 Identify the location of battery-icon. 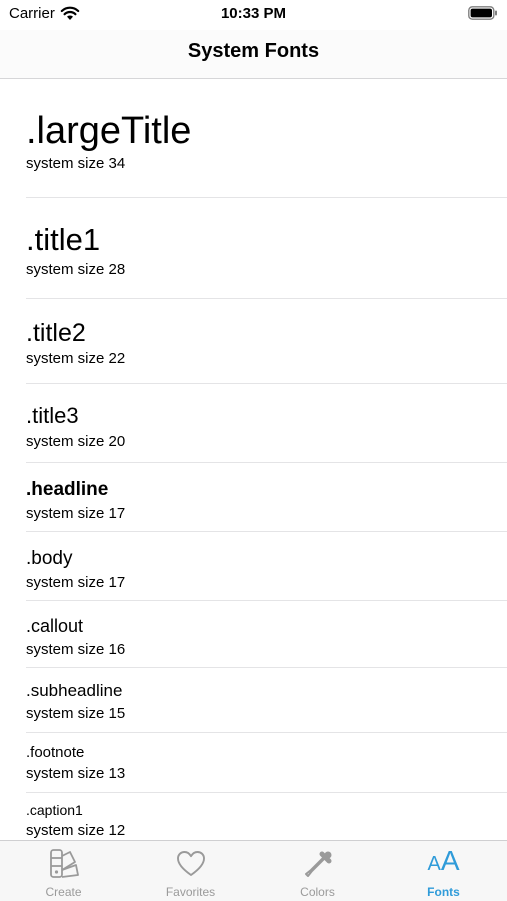
(482, 13).